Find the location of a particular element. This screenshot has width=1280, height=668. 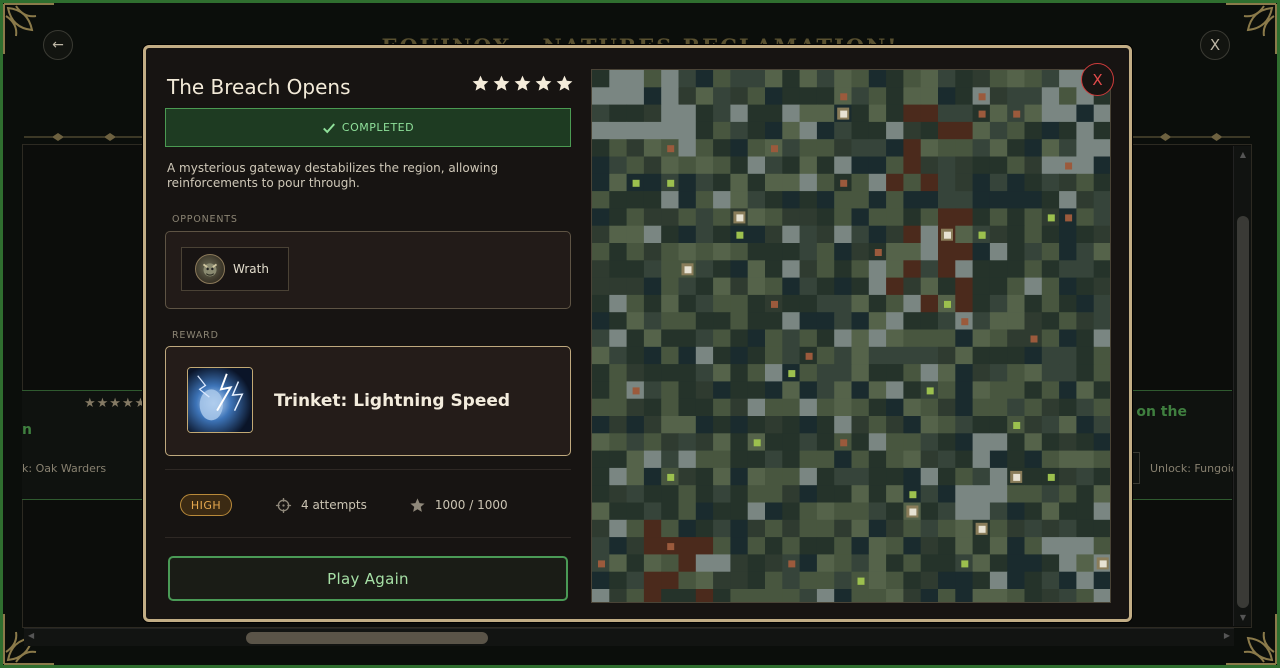

crosshair-icon is located at coordinates (283, 505).